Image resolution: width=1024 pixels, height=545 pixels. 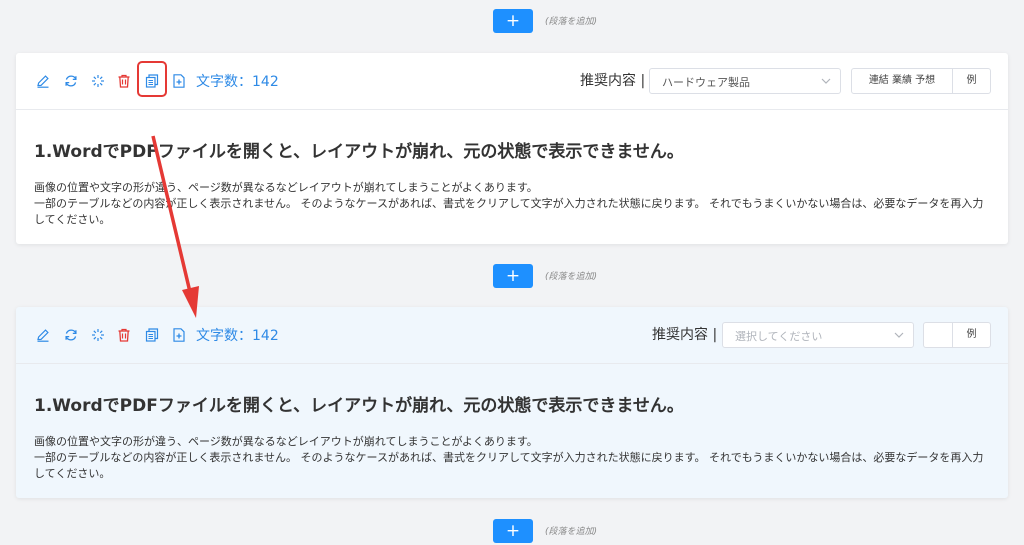 I want to click on recommend-select: ハードウェア製品, so click(x=745, y=81).